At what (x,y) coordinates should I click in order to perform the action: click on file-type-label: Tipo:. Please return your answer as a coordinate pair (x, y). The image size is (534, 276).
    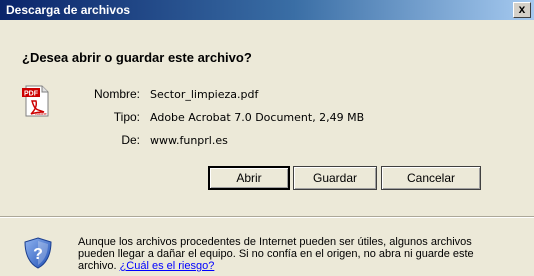
    Looking at the image, I should click on (126, 117).